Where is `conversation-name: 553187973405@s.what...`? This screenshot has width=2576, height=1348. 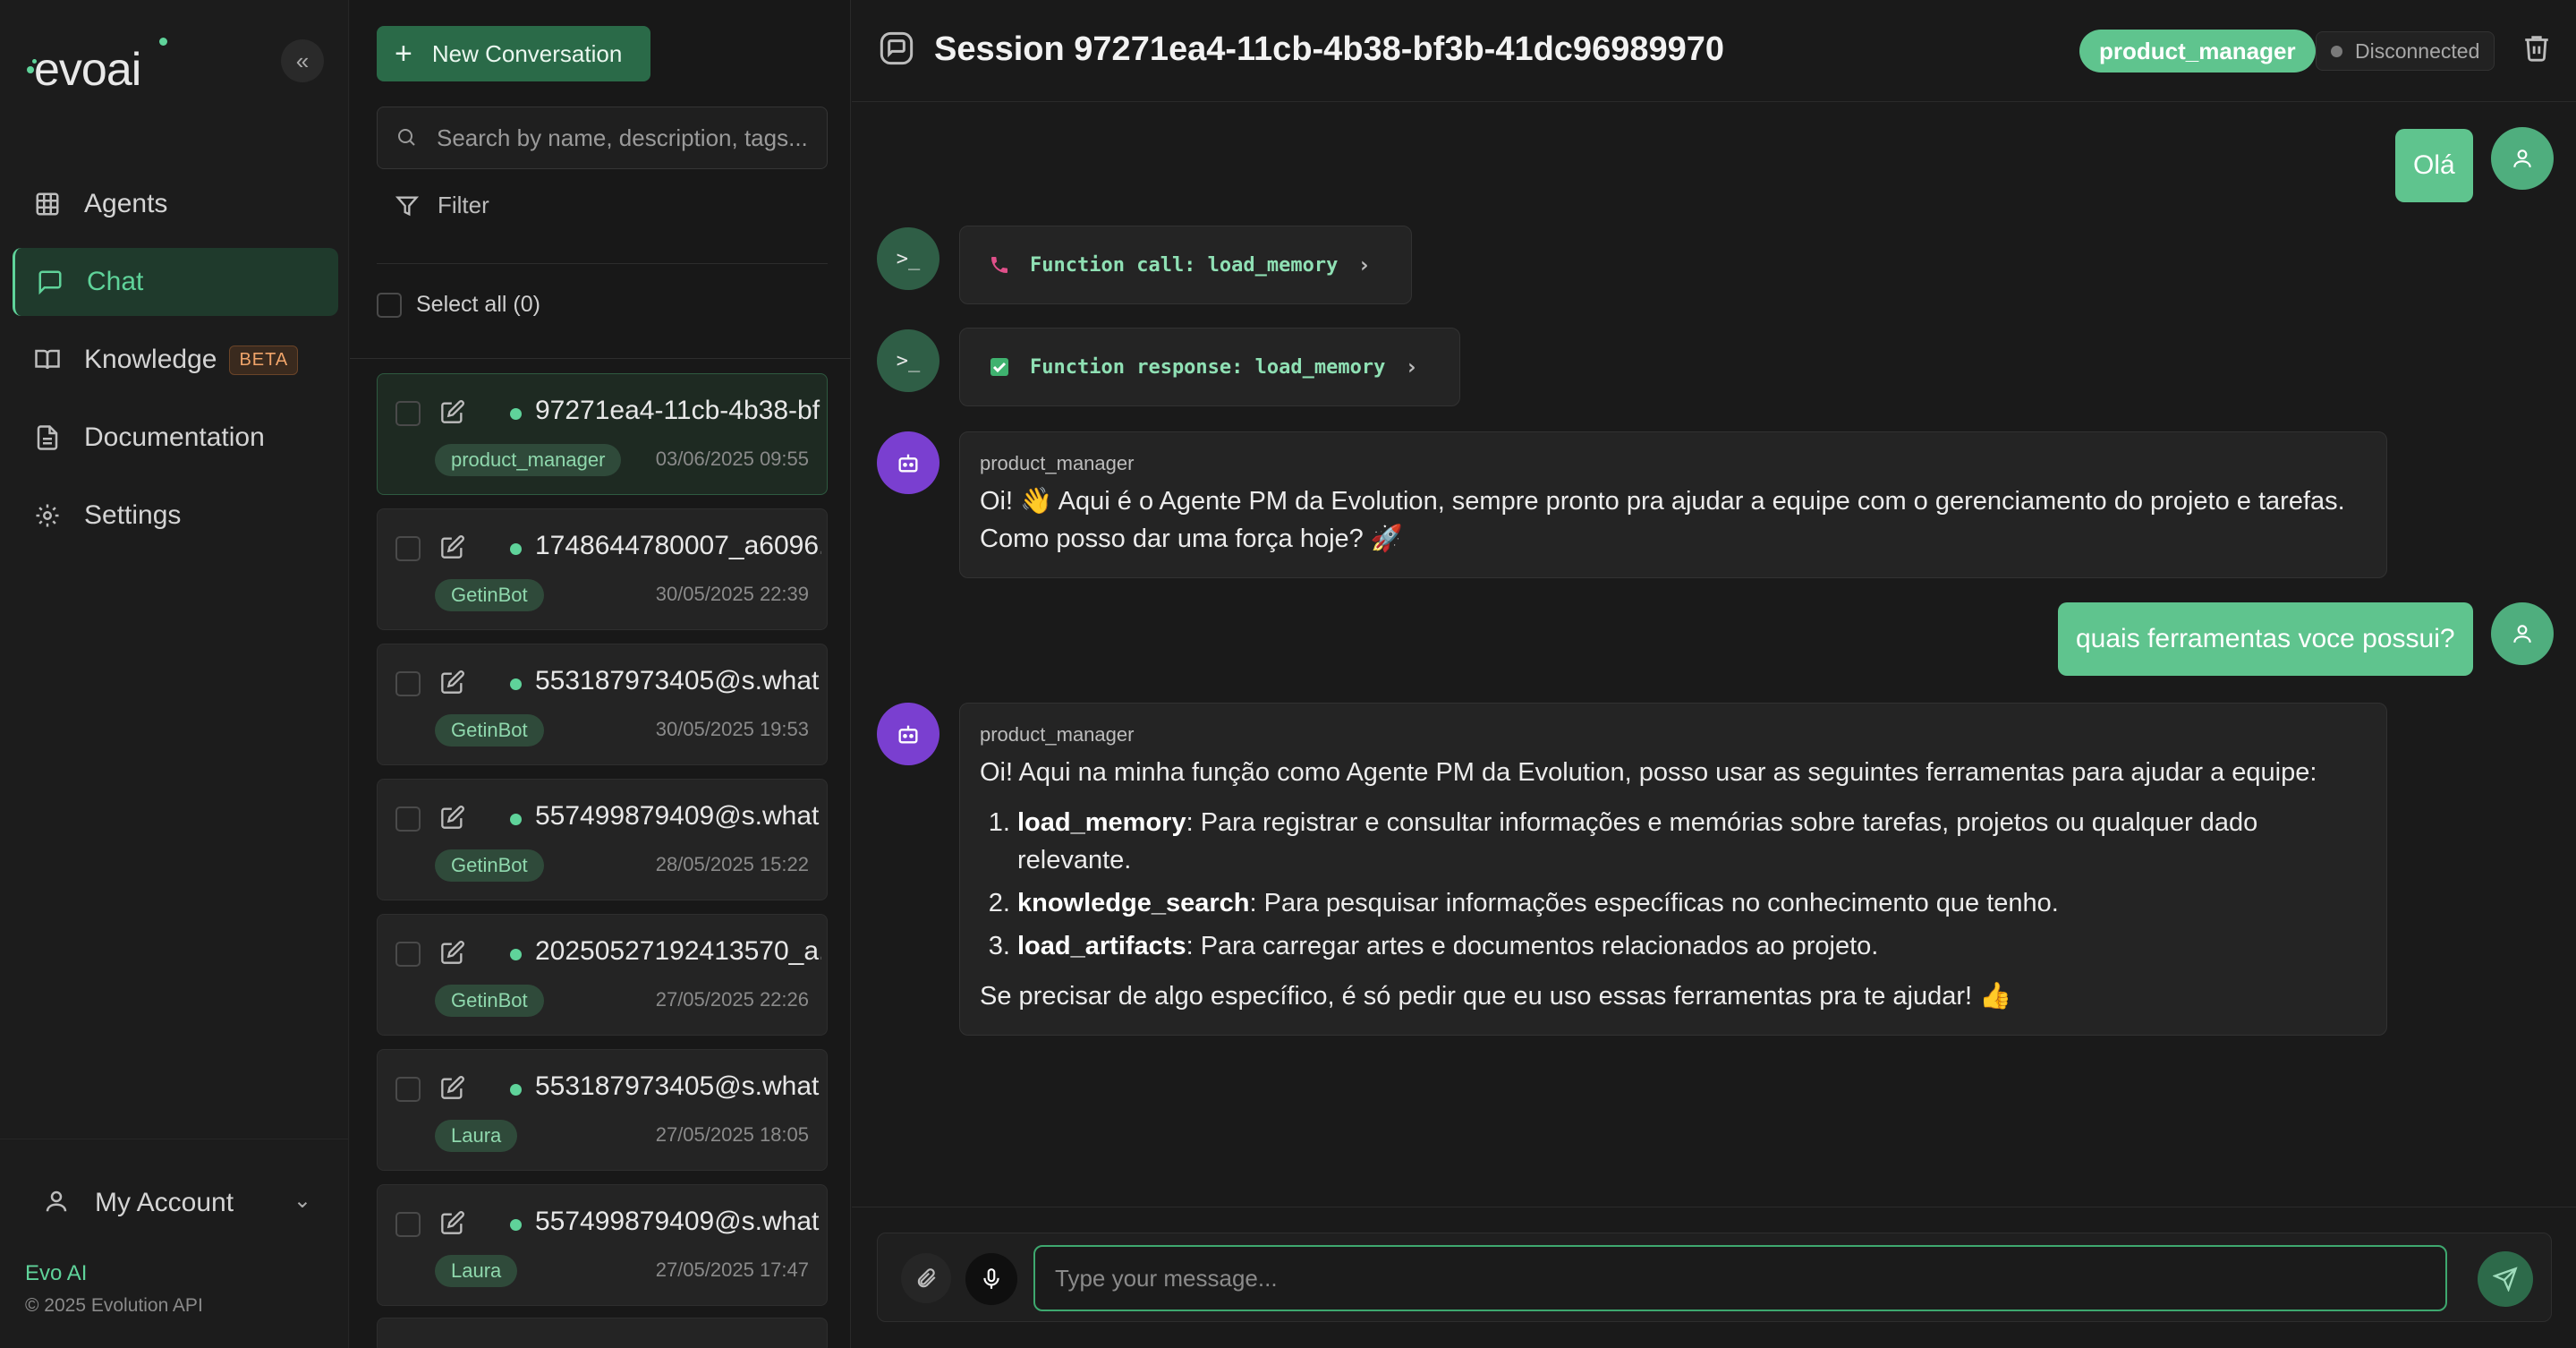
conversation-name: 553187973405@s.what... is located at coordinates (678, 1086).